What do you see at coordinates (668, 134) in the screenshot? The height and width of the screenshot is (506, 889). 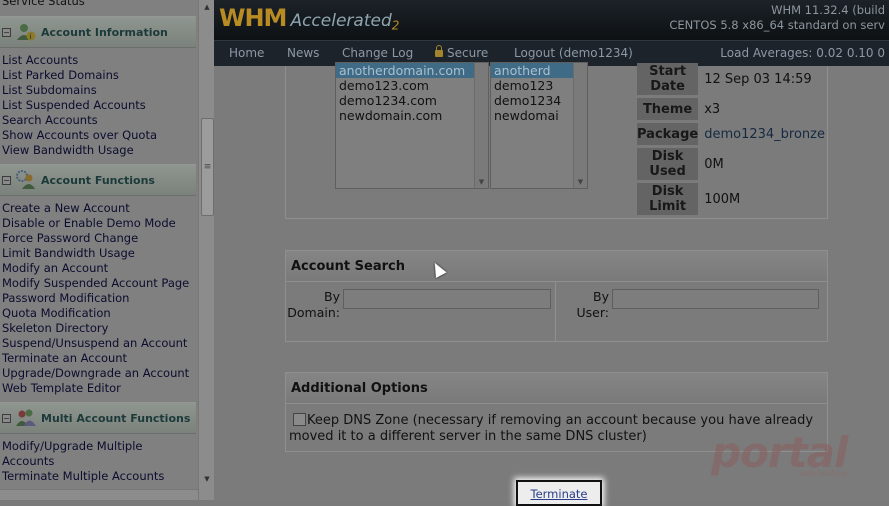 I see `info-key: Package` at bounding box center [668, 134].